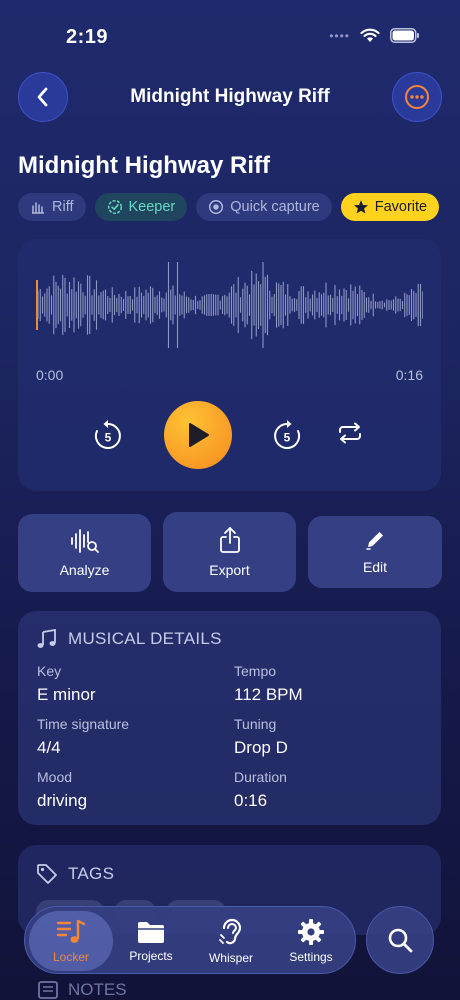 This screenshot has width=460, height=1000. I want to click on pencil-icon, so click(374, 541).